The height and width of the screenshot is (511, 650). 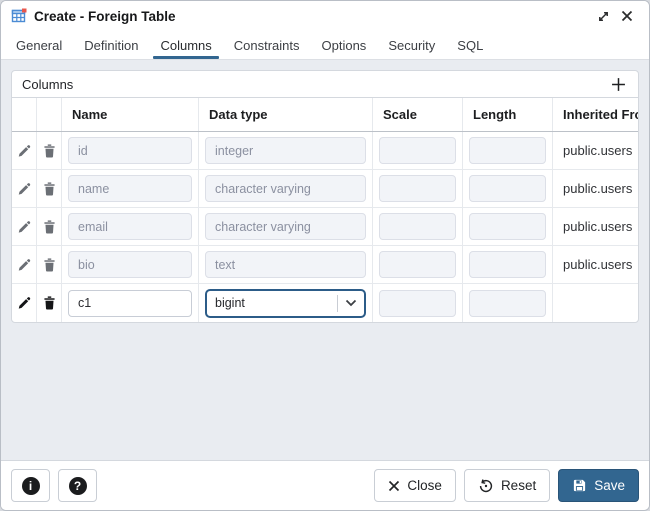 I want to click on info-icon: i, so click(x=30, y=485).